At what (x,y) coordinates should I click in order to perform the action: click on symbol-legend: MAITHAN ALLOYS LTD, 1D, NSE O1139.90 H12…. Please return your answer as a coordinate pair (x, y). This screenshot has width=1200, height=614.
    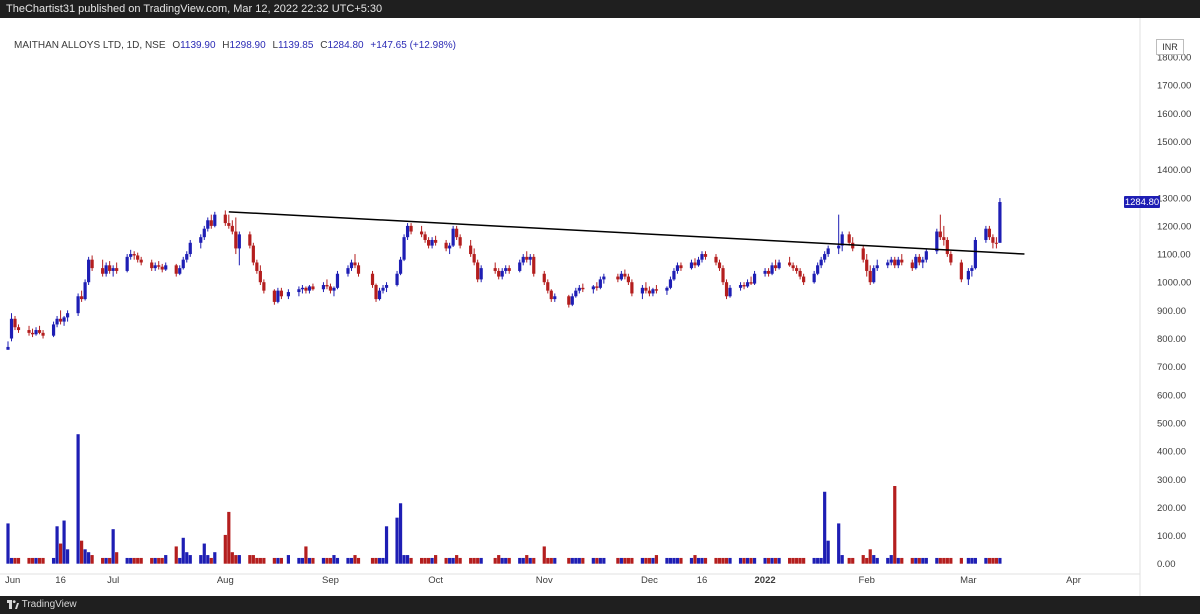
    Looking at the image, I should click on (235, 45).